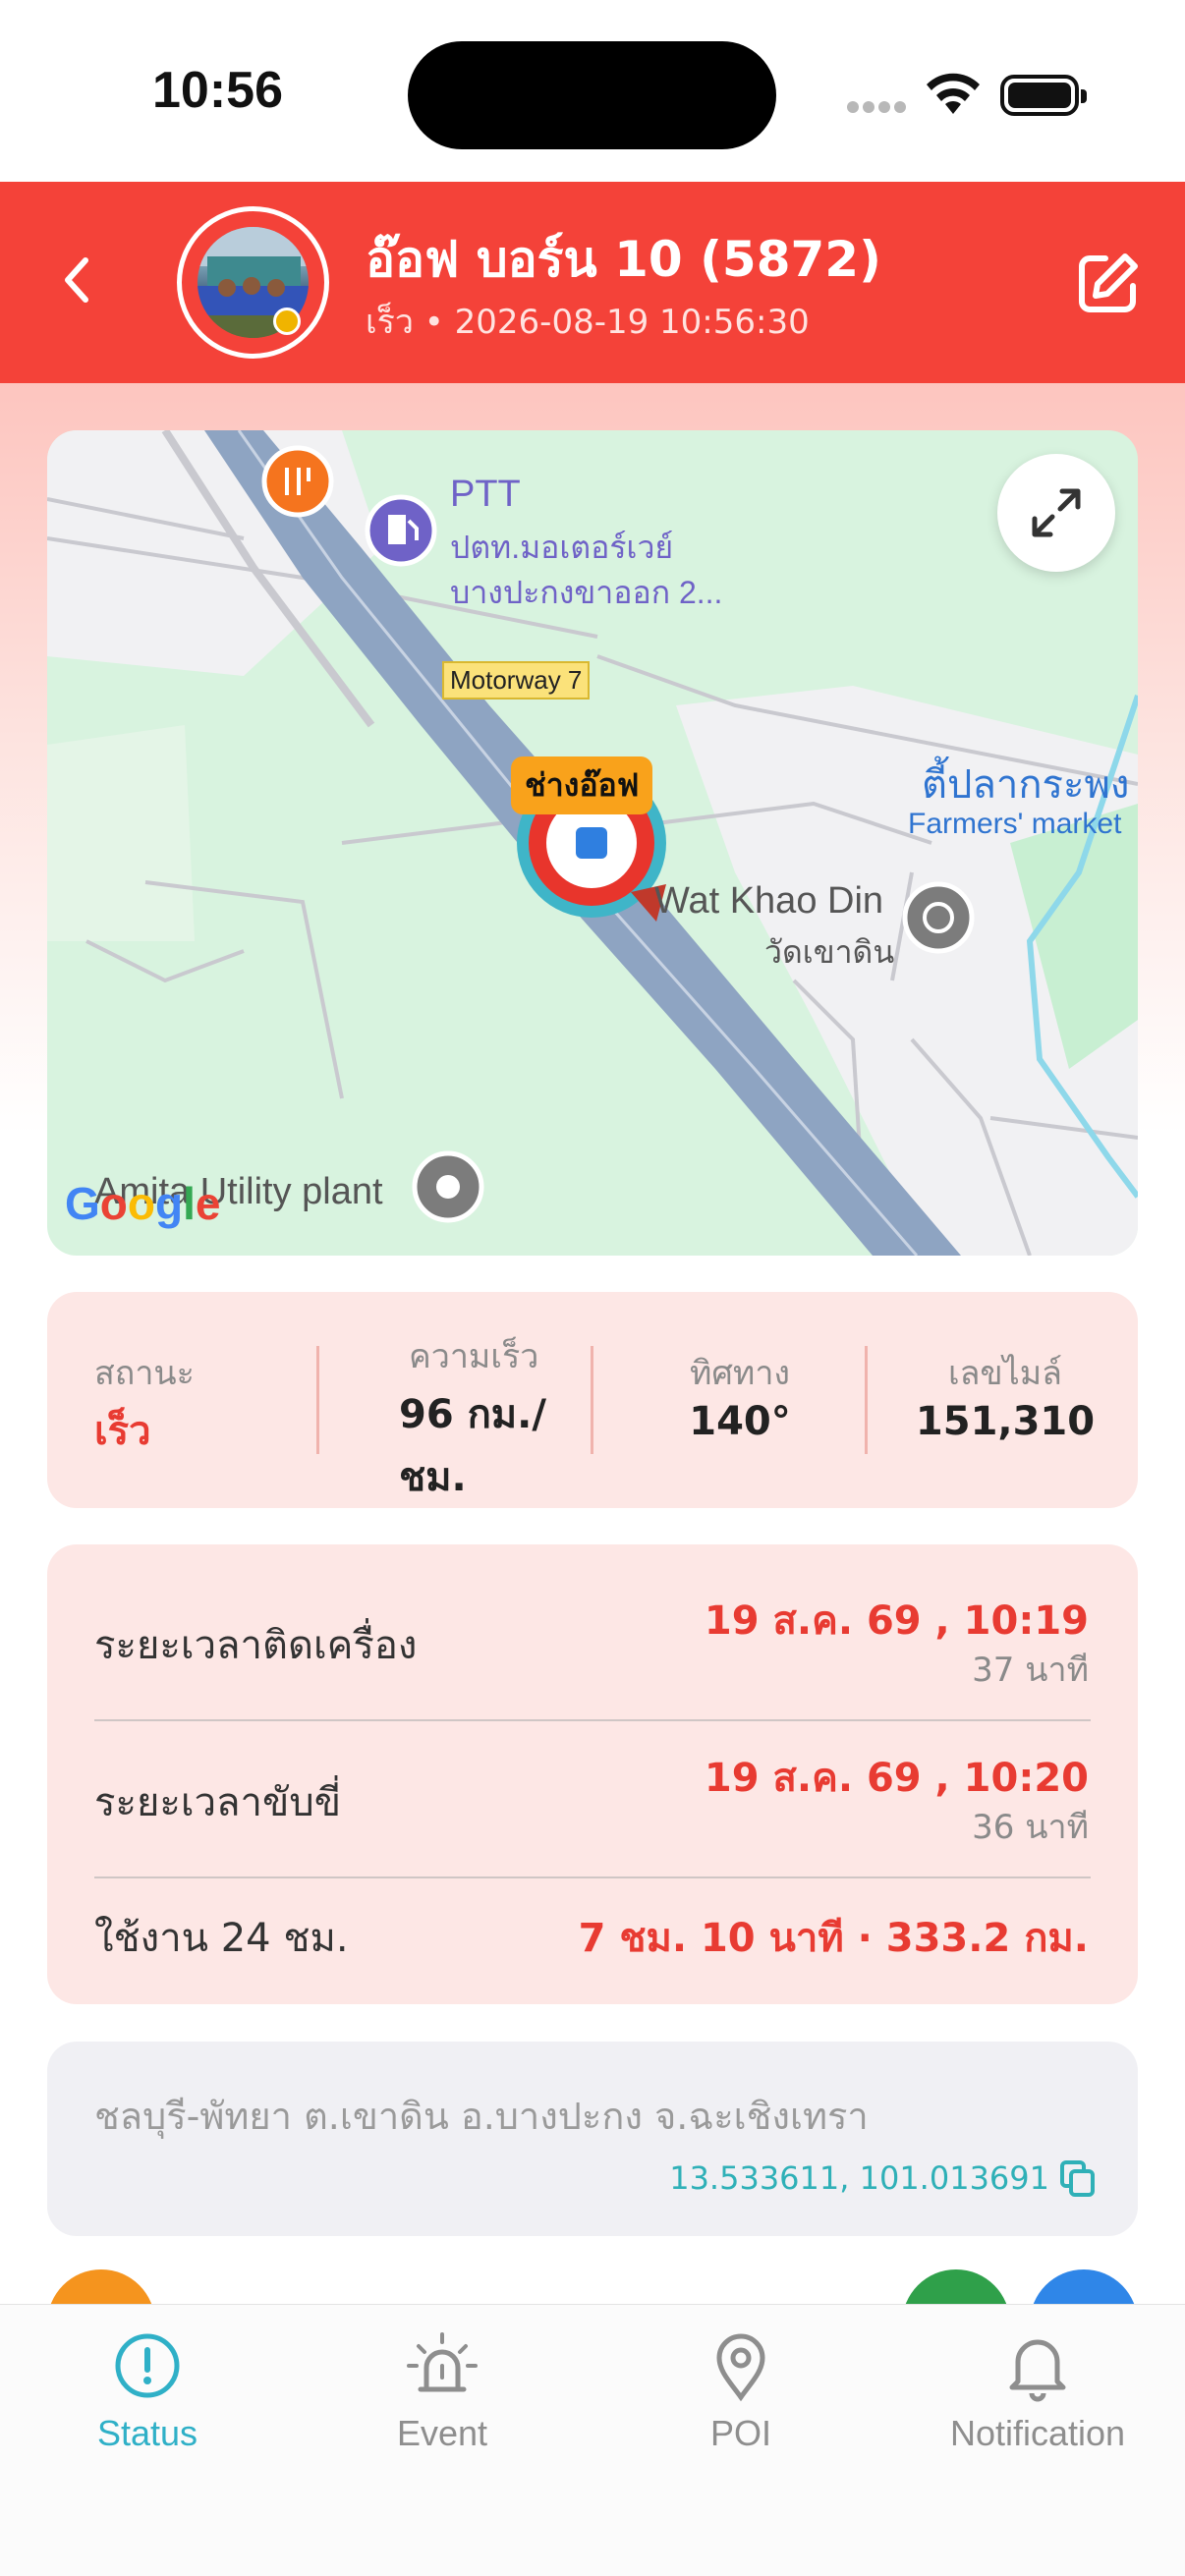 This screenshot has height=2576, width=1185. What do you see at coordinates (1026, 785) in the screenshot?
I see `poi-market-th: ตี้ปลากระพง` at bounding box center [1026, 785].